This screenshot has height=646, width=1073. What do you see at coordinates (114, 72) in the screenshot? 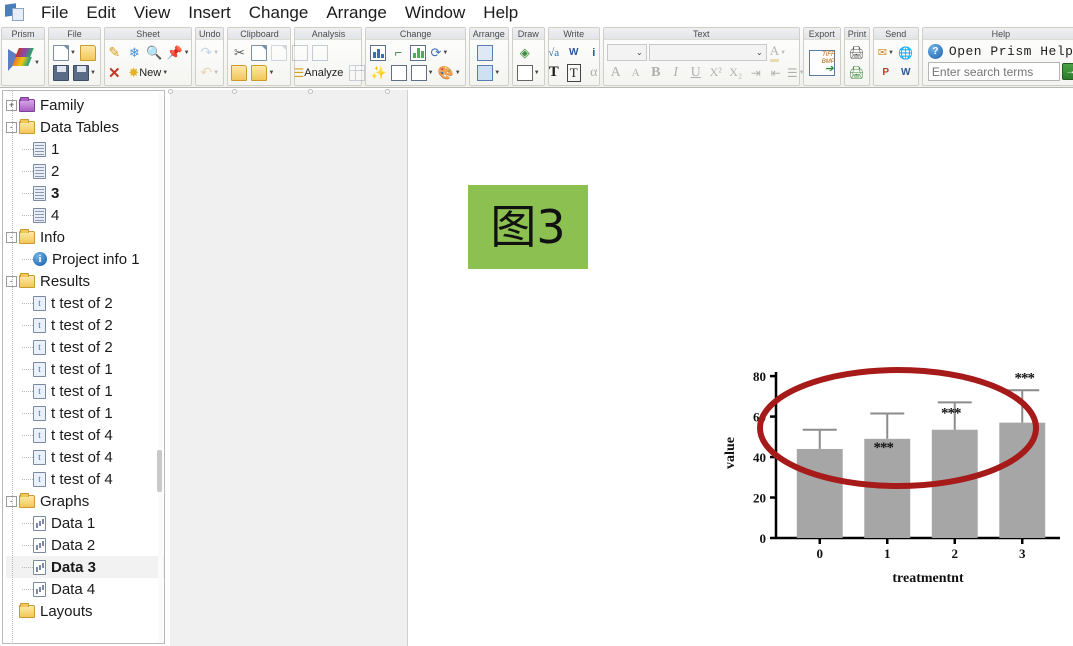
I see `delete-sheet-button: ✕` at bounding box center [114, 72].